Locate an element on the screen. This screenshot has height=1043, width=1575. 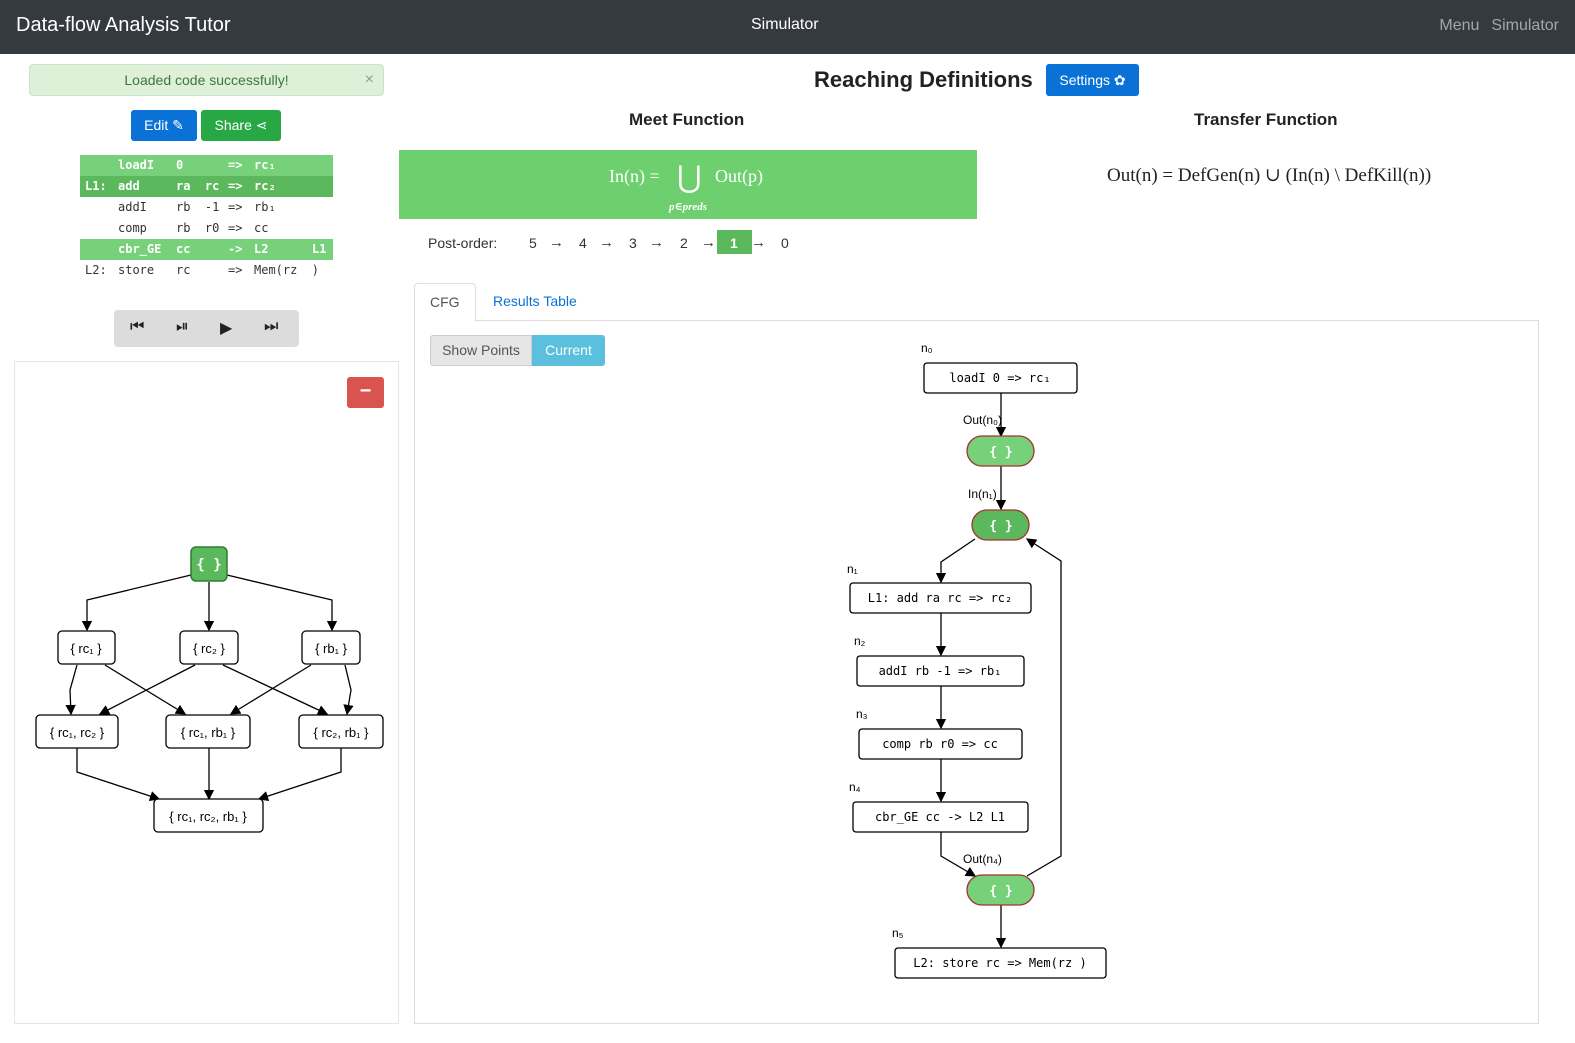
settings-button: Settings ✿ is located at coordinates (1092, 80).